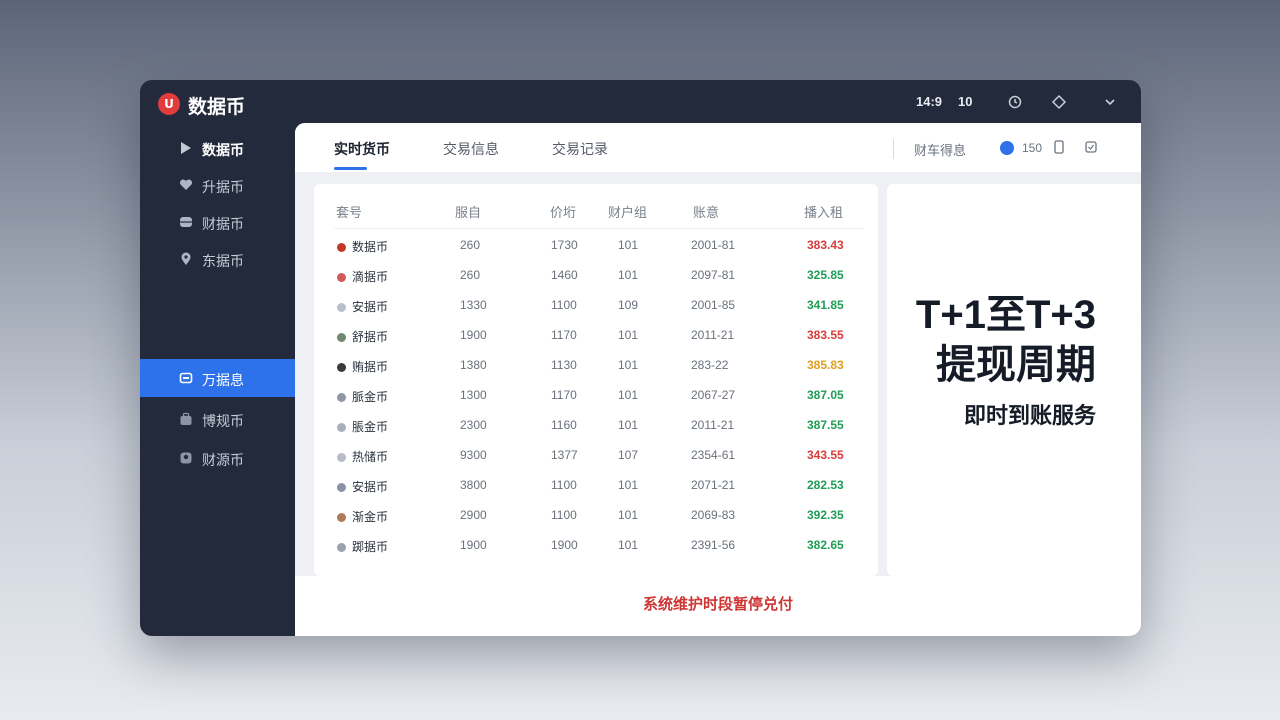  I want to click on location-pin-icon, so click(186, 259).